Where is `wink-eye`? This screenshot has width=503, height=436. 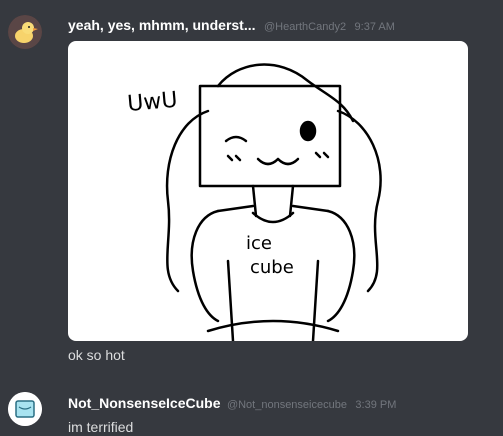 wink-eye is located at coordinates (236, 139).